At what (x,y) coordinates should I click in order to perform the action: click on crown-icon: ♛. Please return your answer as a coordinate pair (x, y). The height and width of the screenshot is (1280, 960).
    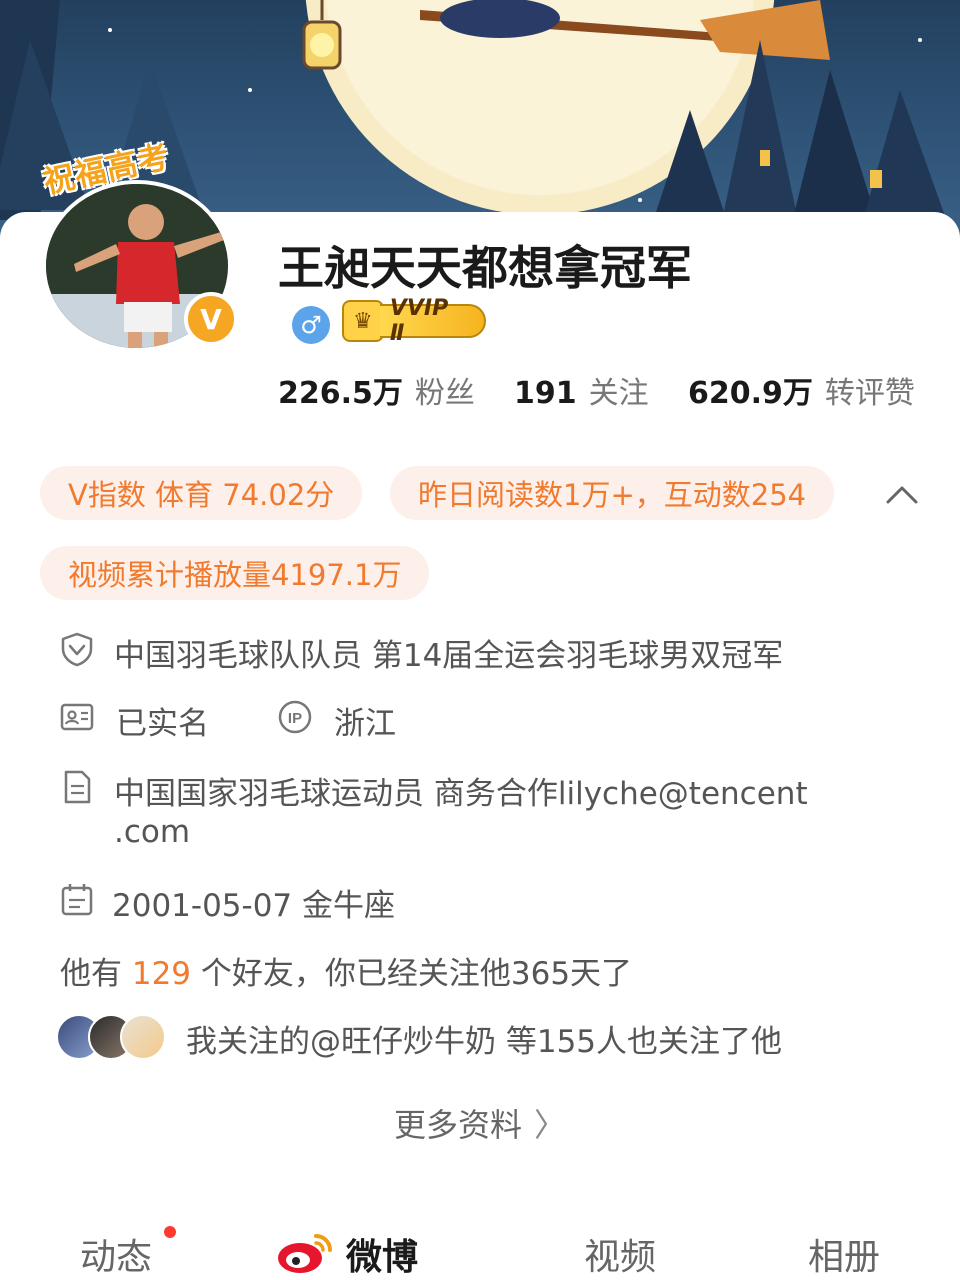
    Looking at the image, I should click on (363, 321).